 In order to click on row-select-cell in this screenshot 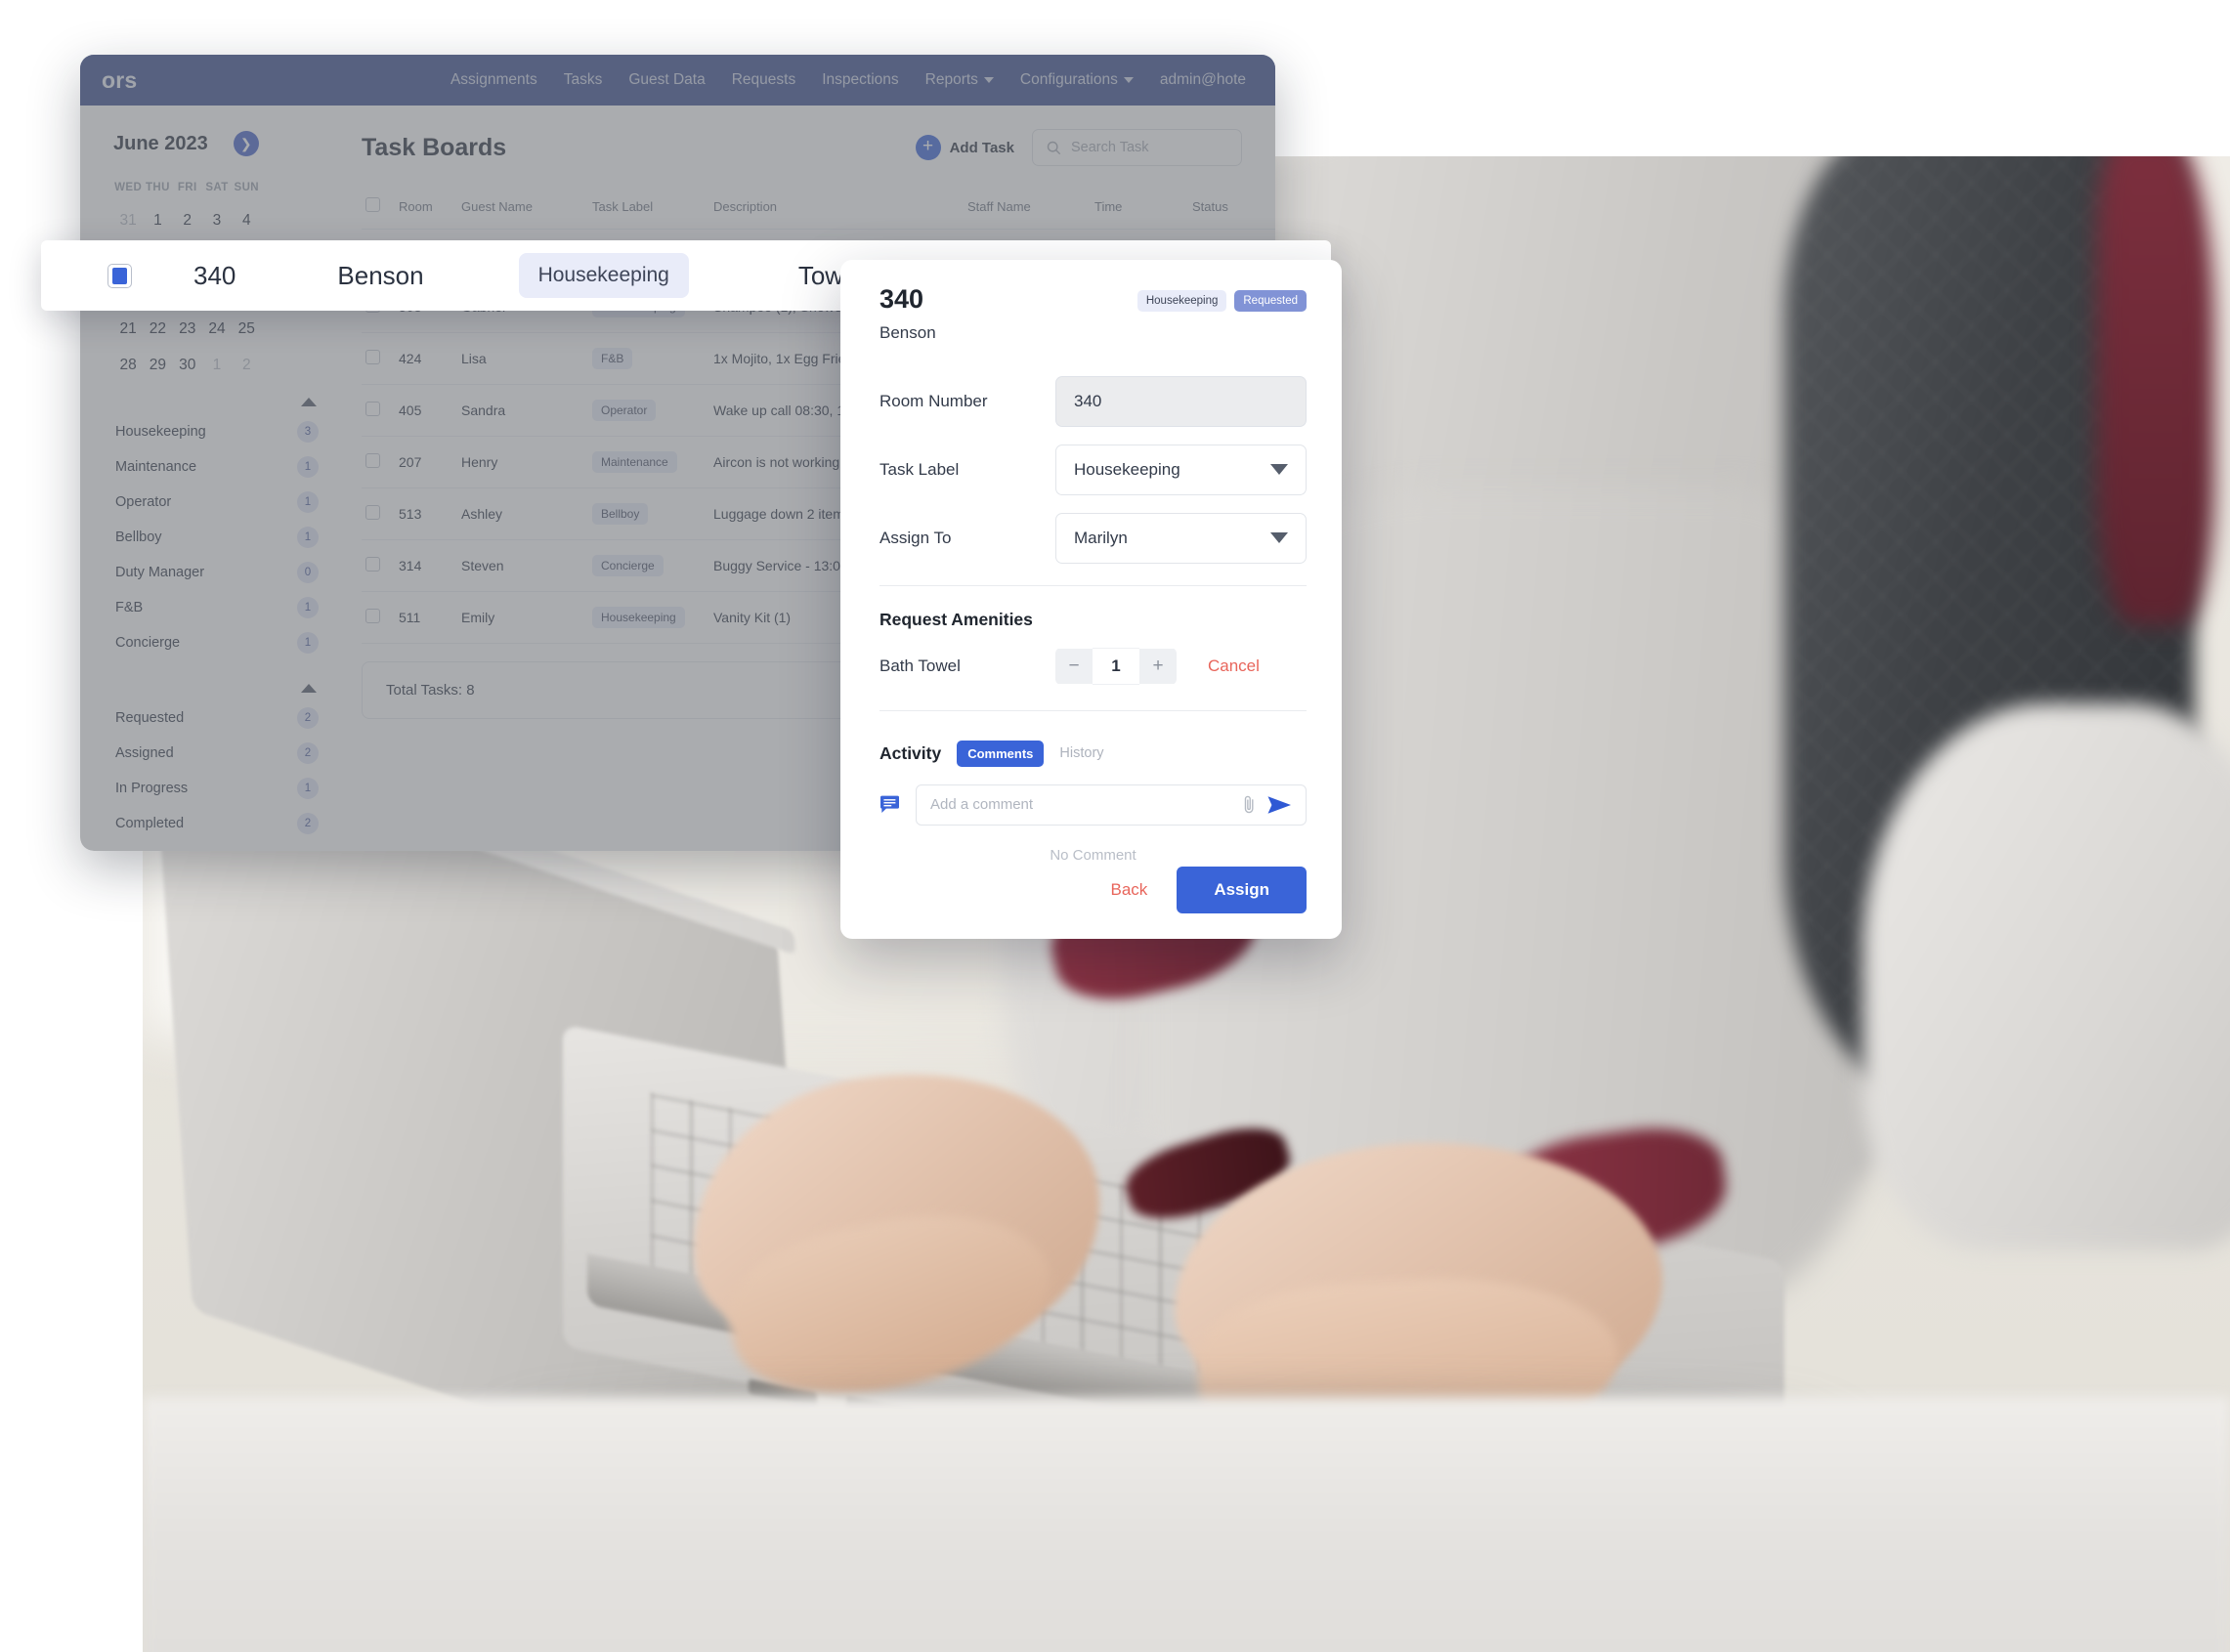, I will do `click(378, 513)`.